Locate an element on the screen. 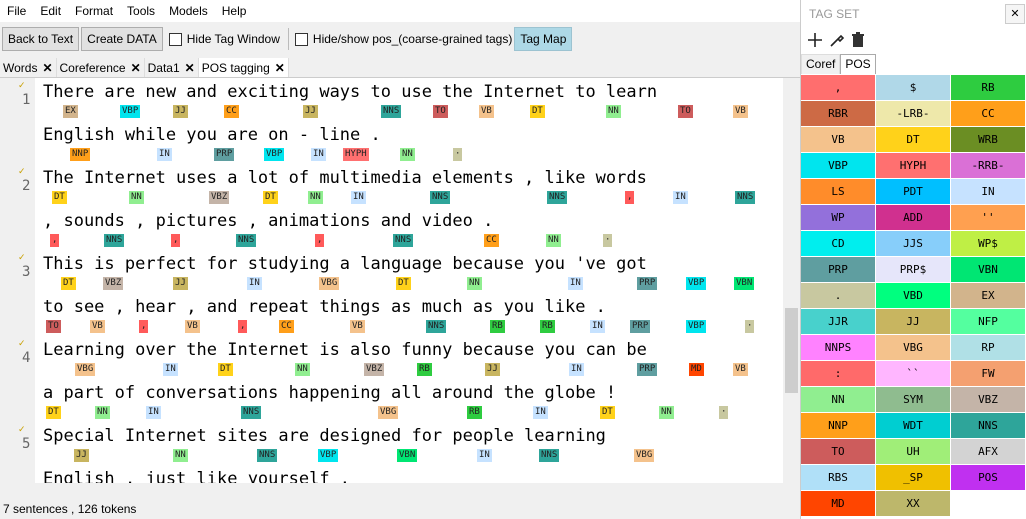 Image resolution: width=1026 pixels, height=519 pixels. menu-help: Help is located at coordinates (234, 11).